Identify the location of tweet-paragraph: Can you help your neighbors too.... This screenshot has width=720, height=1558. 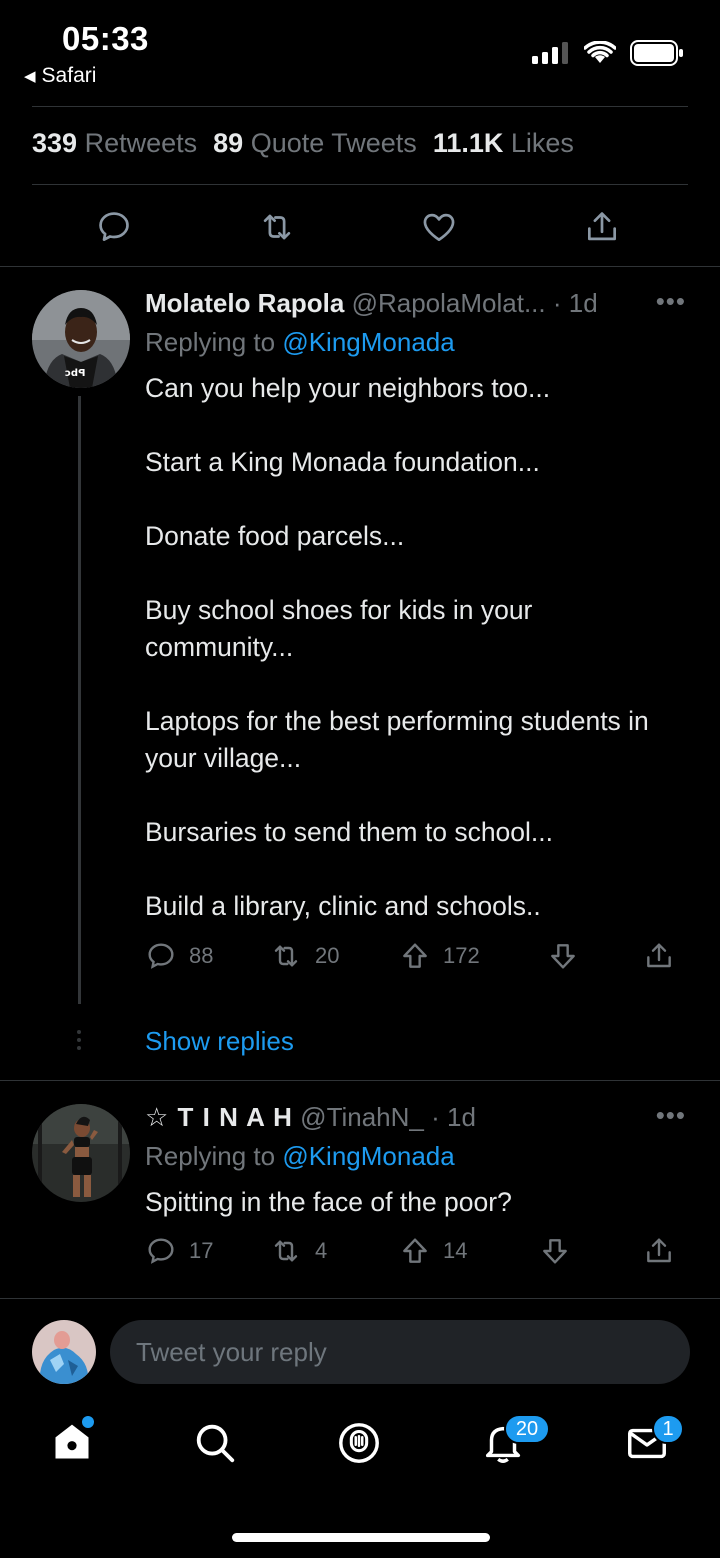
(348, 388).